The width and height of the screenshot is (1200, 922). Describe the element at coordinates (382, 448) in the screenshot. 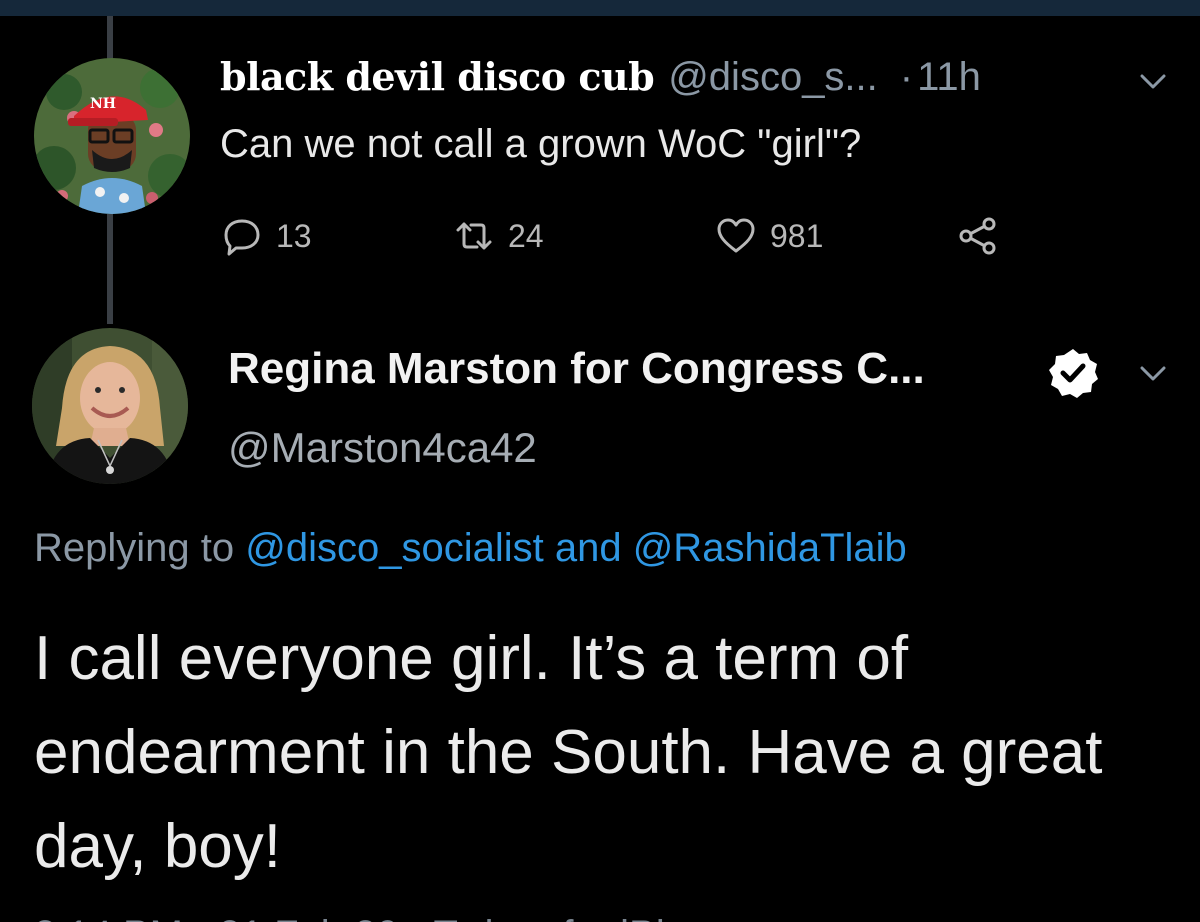

I see `tweet2-handle: @Marston4ca42` at that location.